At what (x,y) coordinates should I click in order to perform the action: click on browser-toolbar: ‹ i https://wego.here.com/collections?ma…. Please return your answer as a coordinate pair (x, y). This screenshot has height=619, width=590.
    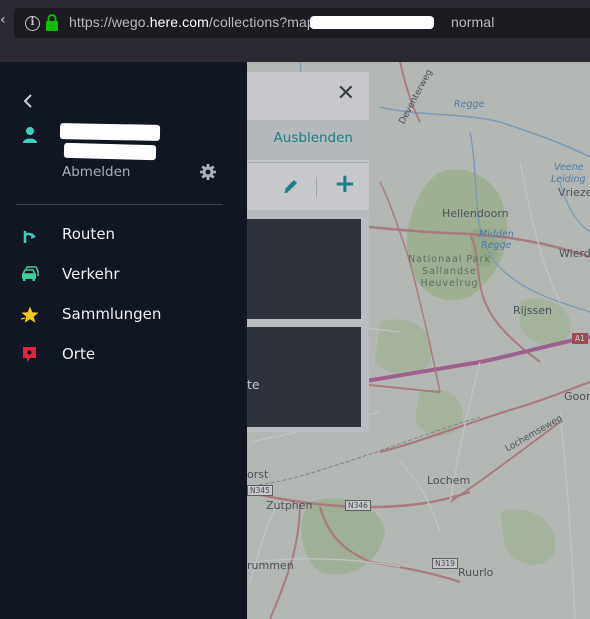
    Looking at the image, I should click on (295, 31).